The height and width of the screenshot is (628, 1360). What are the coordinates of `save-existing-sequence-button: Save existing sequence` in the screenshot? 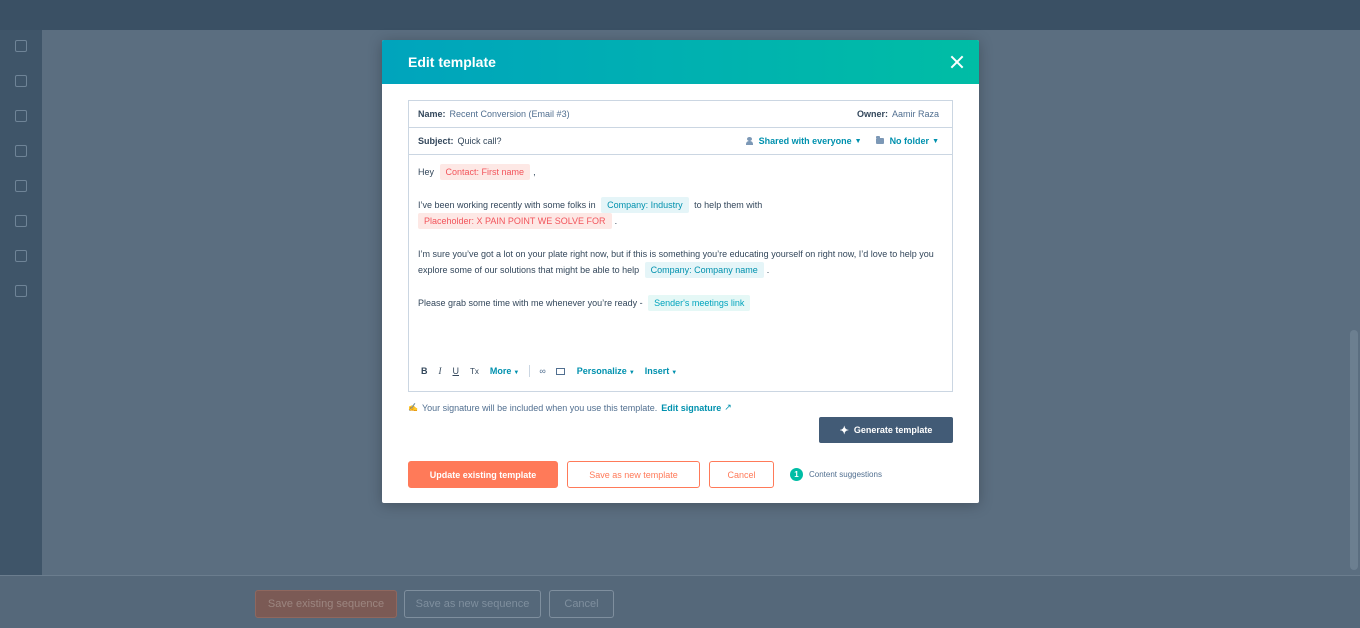 It's located at (326, 604).